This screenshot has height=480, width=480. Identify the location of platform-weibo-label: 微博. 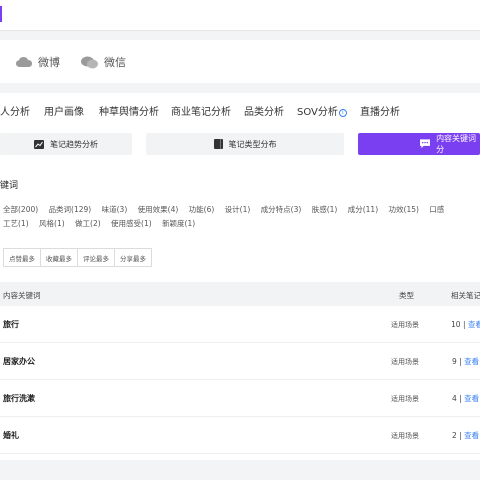
(49, 62).